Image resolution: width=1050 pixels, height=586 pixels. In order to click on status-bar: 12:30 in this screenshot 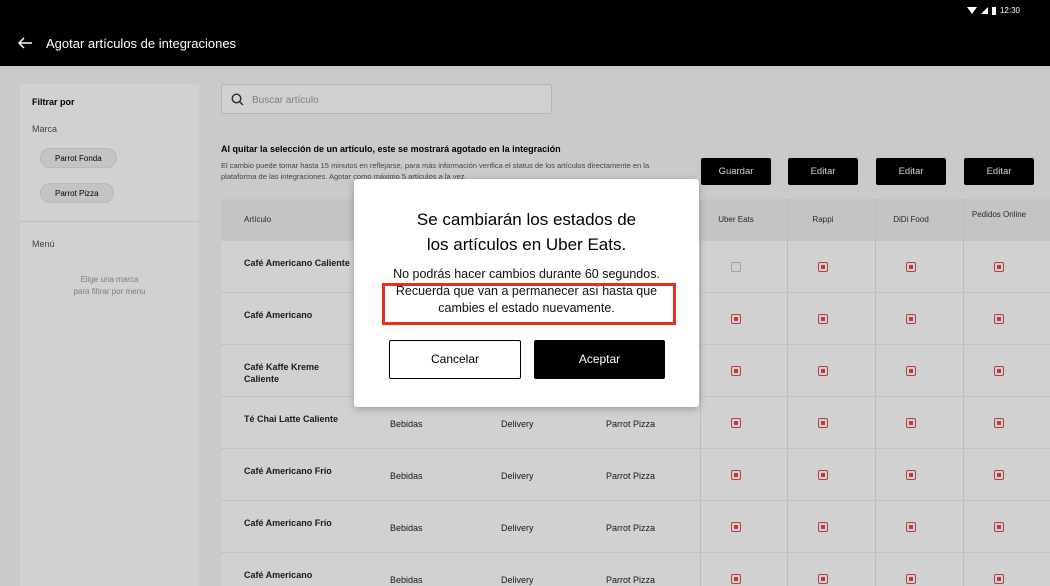, I will do `click(993, 10)`.